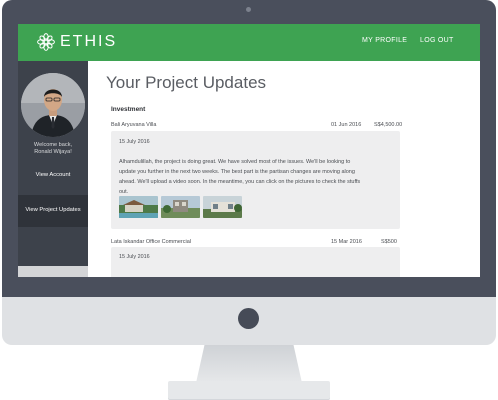  Describe the element at coordinates (437, 40) in the screenshot. I see `nav-log-out: LOG OUT` at that location.